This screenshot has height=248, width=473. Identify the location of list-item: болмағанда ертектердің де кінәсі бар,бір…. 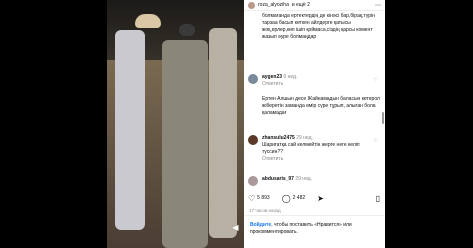
(314, 27).